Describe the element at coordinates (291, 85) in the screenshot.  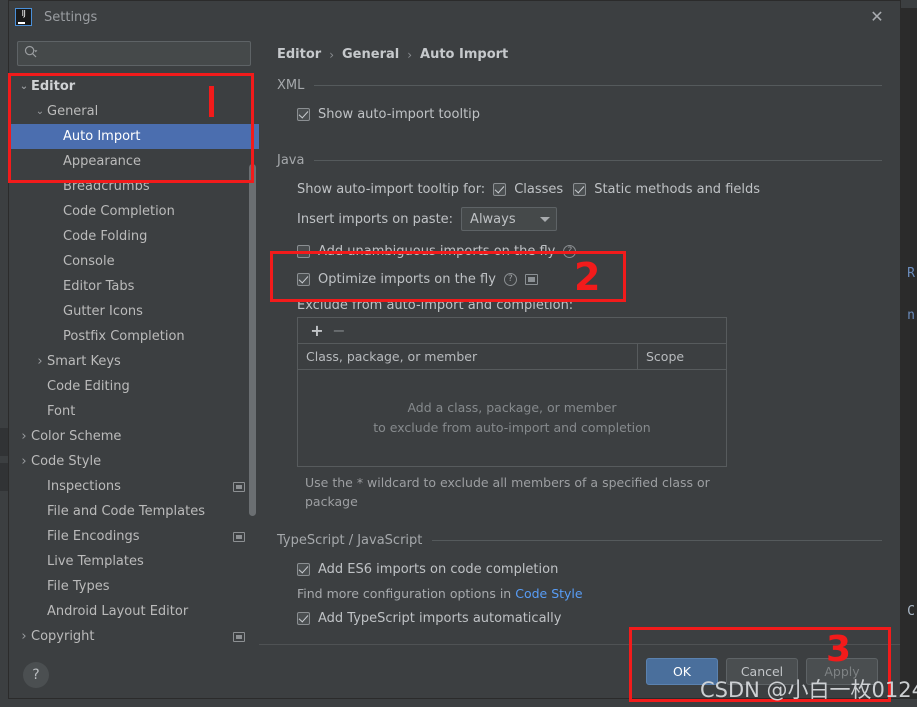
I see `group-title-xml: XML` at that location.